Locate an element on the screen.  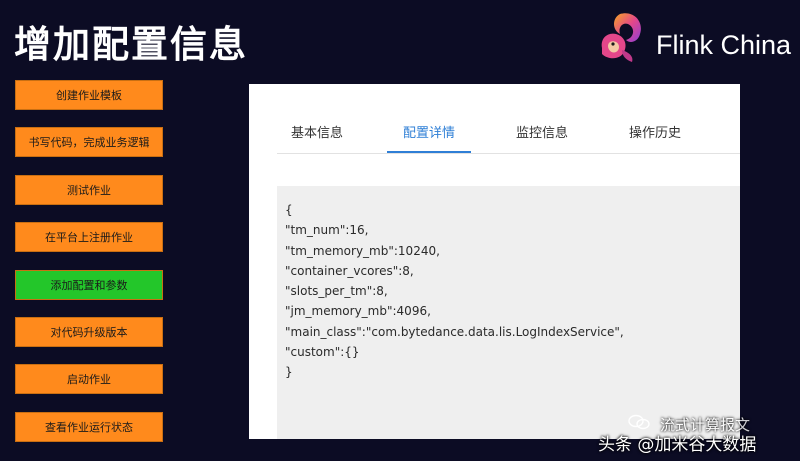
step-add-config: 添加配置和参数 is located at coordinates (89, 285).